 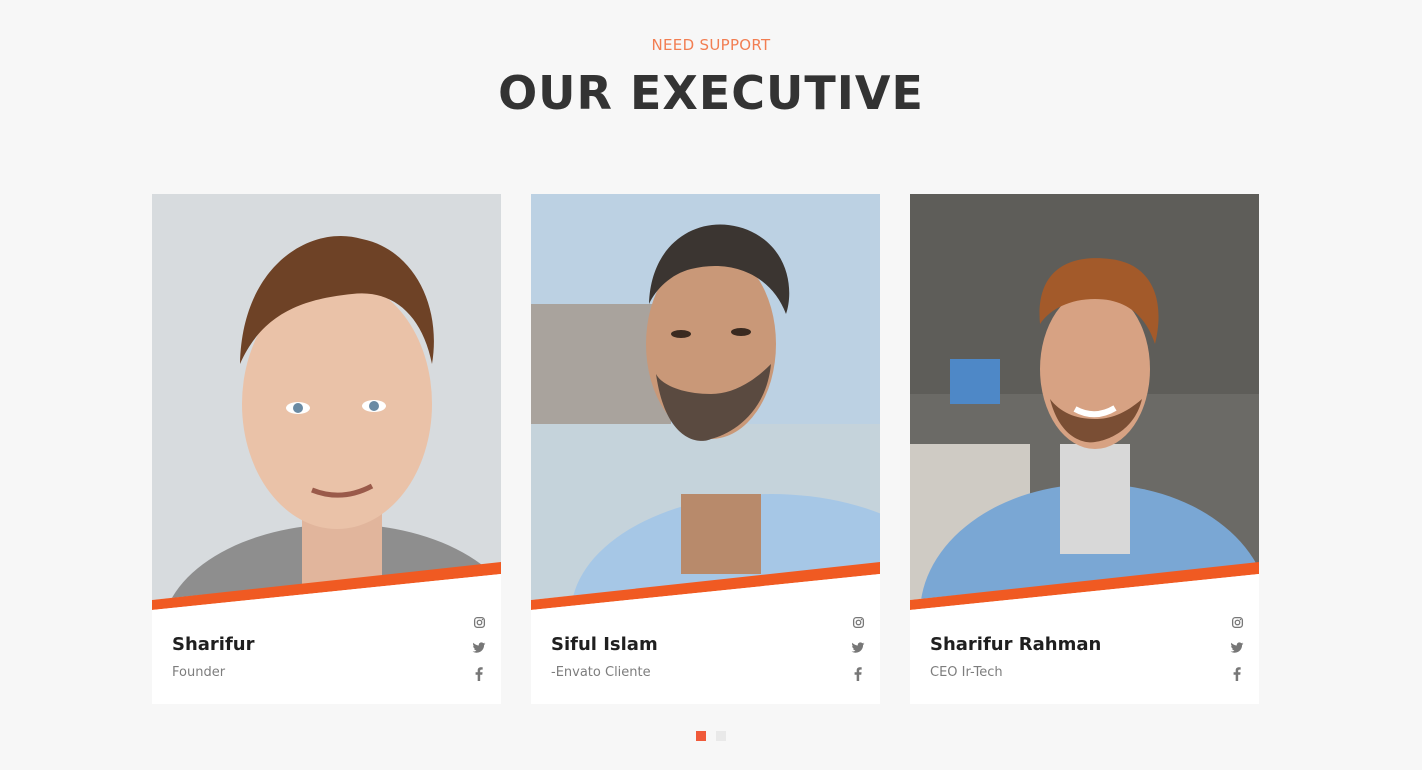 I want to click on member-role: Founder, so click(x=199, y=672).